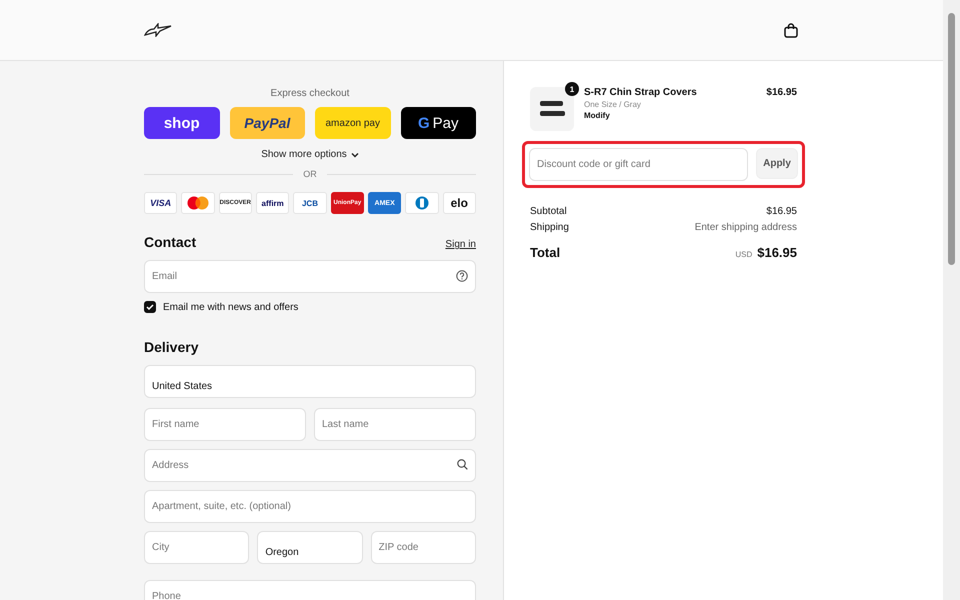 This screenshot has width=960, height=600. What do you see at coordinates (310, 506) in the screenshot?
I see `apartment-field: Apartment, suite, etc. (optional)` at bounding box center [310, 506].